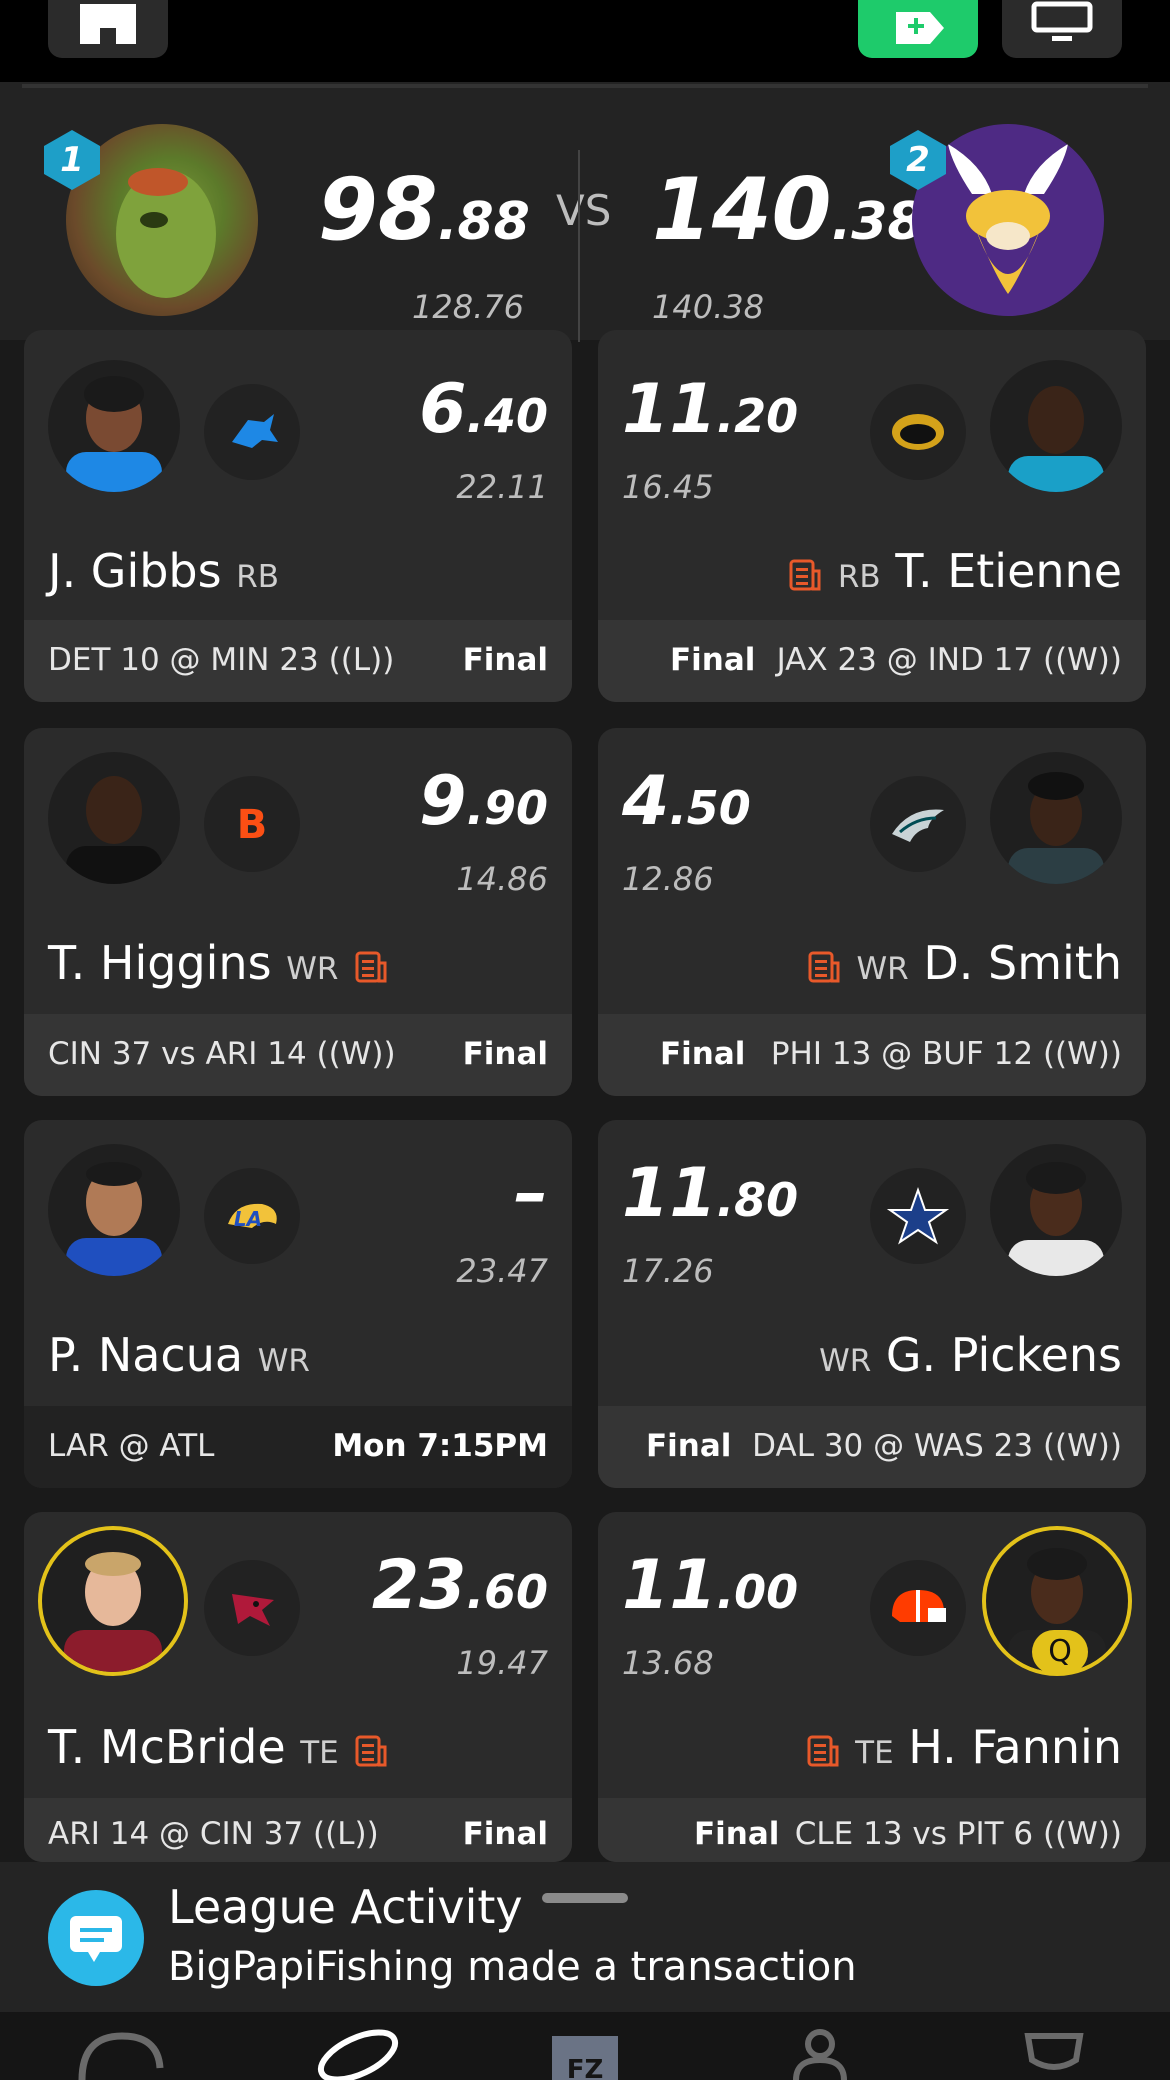  What do you see at coordinates (468, 307) in the screenshot?
I see `team1-projected: 128.76` at bounding box center [468, 307].